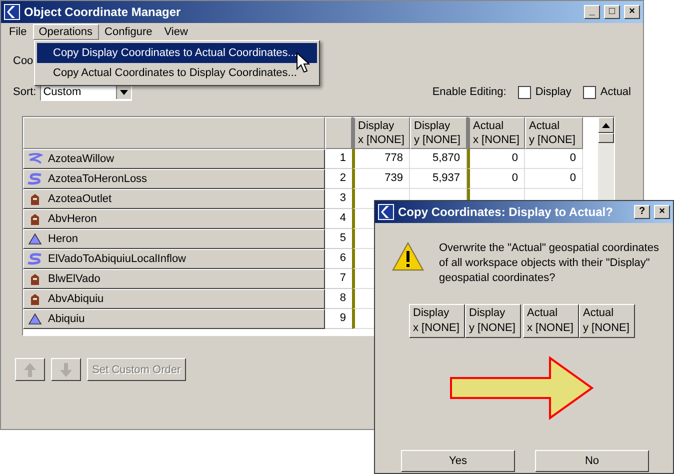 The width and height of the screenshot is (674, 474). What do you see at coordinates (642, 212) in the screenshot?
I see `help-button: ?` at bounding box center [642, 212].